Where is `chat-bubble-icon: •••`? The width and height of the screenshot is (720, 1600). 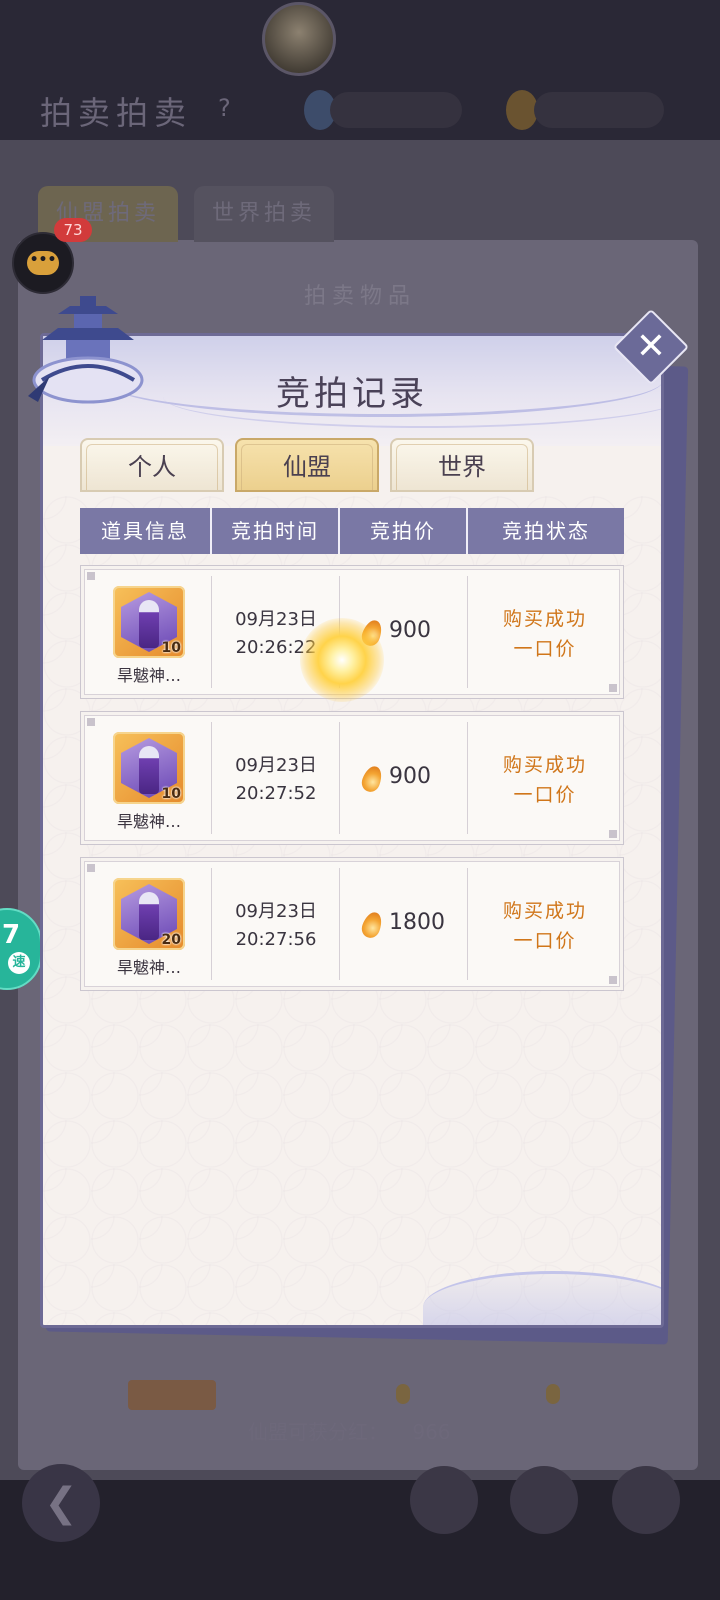 chat-bubble-icon: ••• is located at coordinates (43, 263).